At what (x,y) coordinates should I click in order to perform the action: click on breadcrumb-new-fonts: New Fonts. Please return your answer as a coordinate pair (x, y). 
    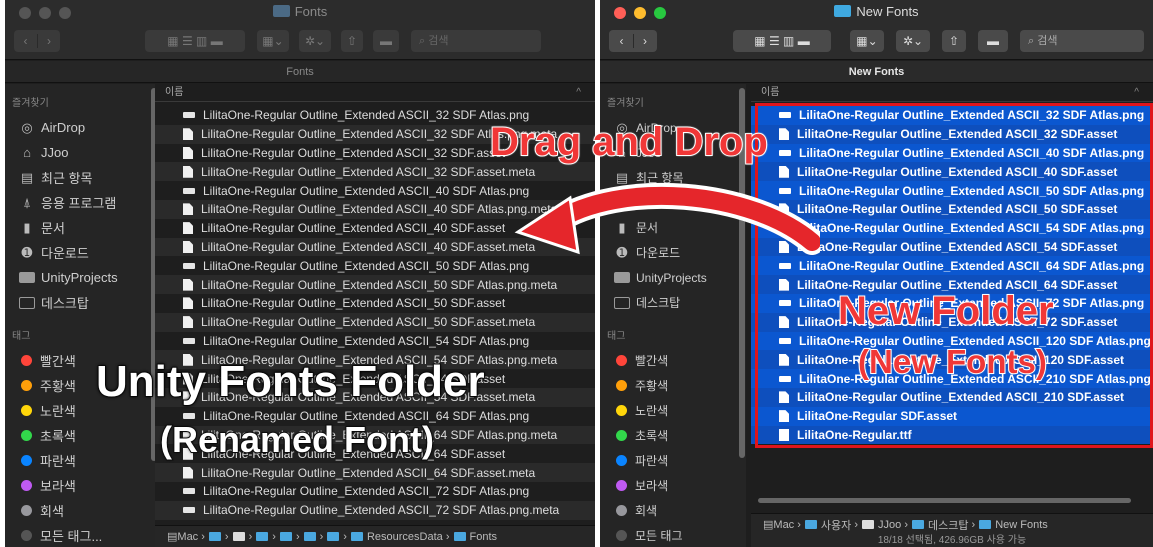
    Looking at the image, I should click on (1021, 525).